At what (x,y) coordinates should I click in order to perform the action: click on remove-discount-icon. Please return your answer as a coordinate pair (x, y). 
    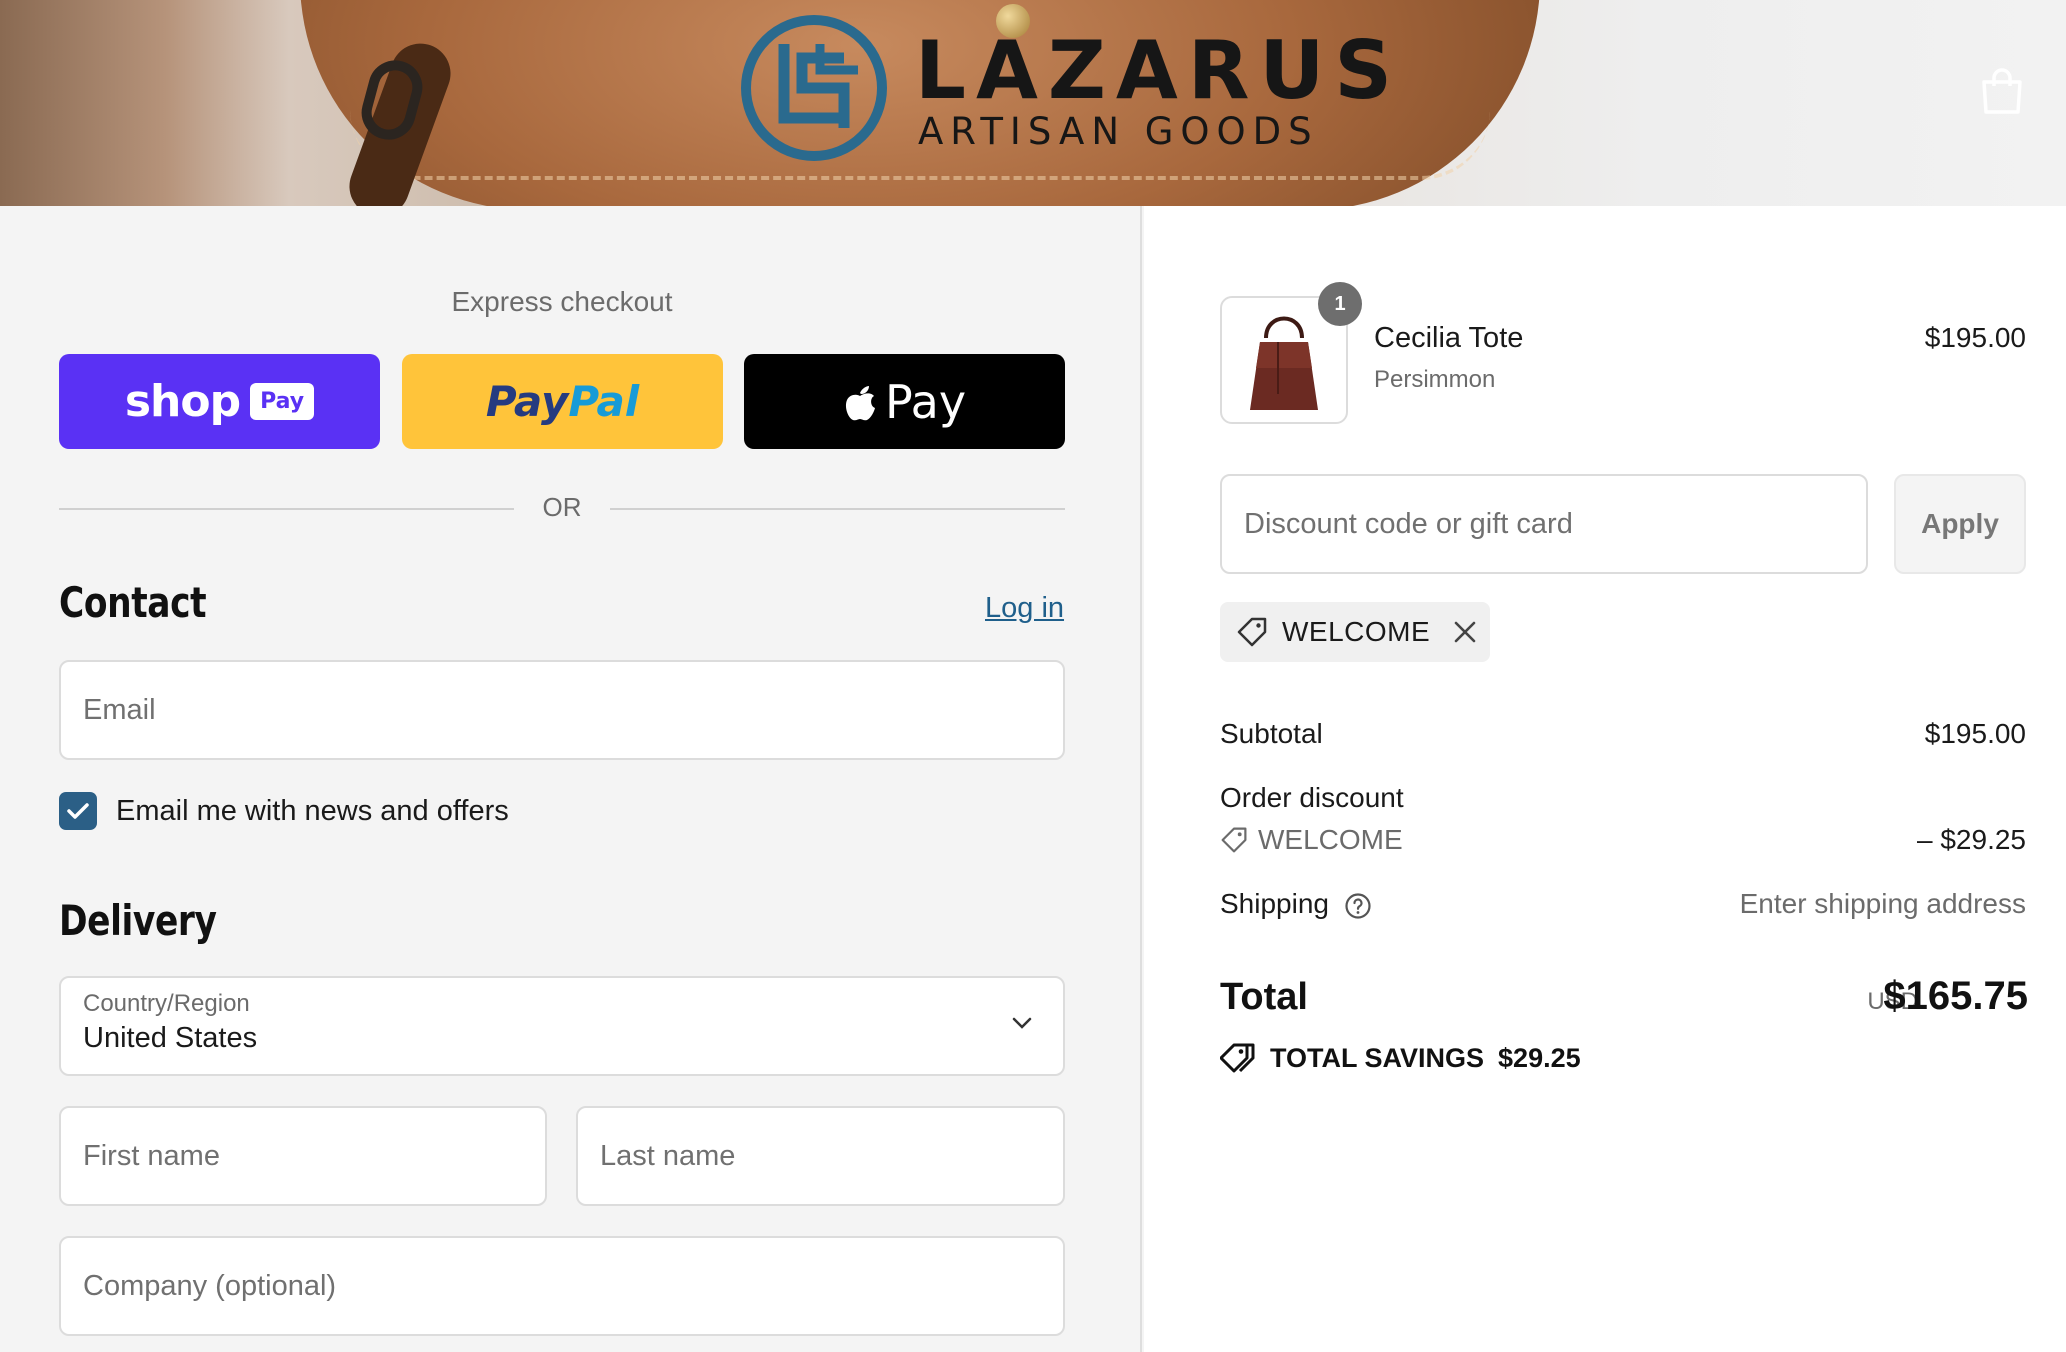
    Looking at the image, I should click on (1465, 632).